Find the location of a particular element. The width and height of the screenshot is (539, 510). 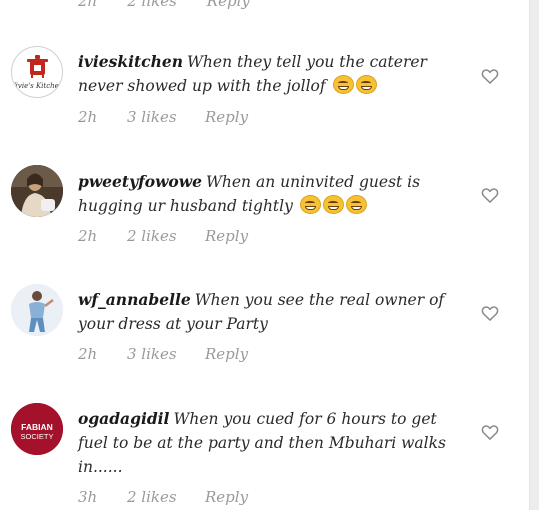

avatar-label: Vivie's Kitchen is located at coordinates (37, 86).